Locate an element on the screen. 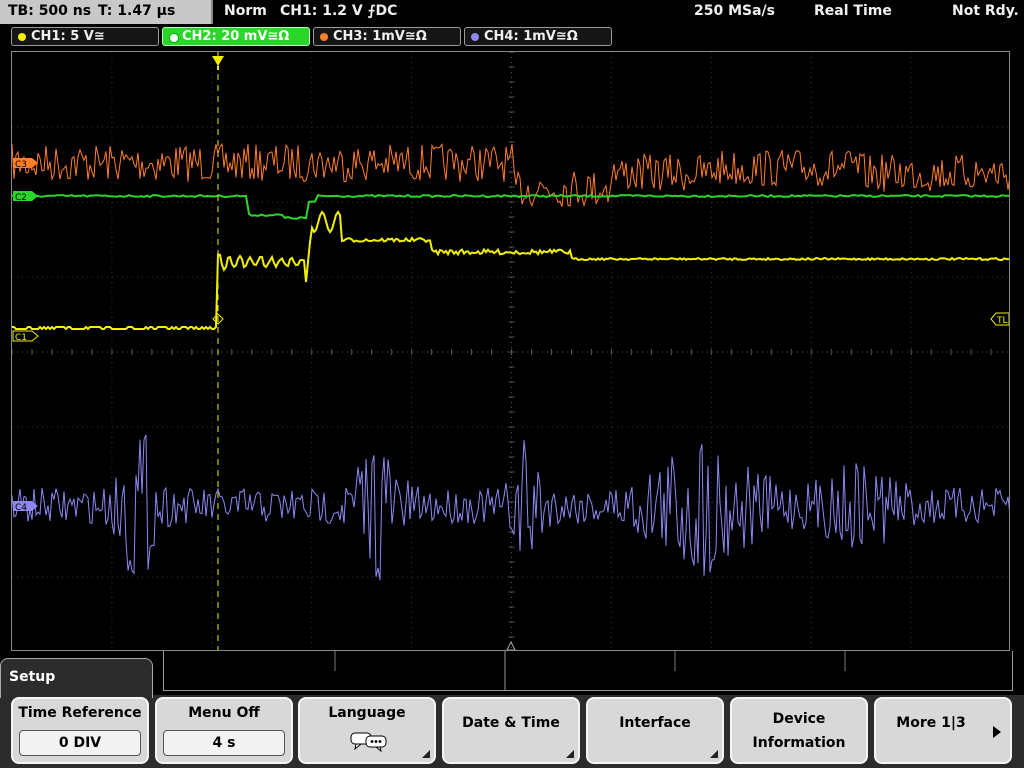 The height and width of the screenshot is (768, 1024). trigger-position-icon is located at coordinates (218, 61).